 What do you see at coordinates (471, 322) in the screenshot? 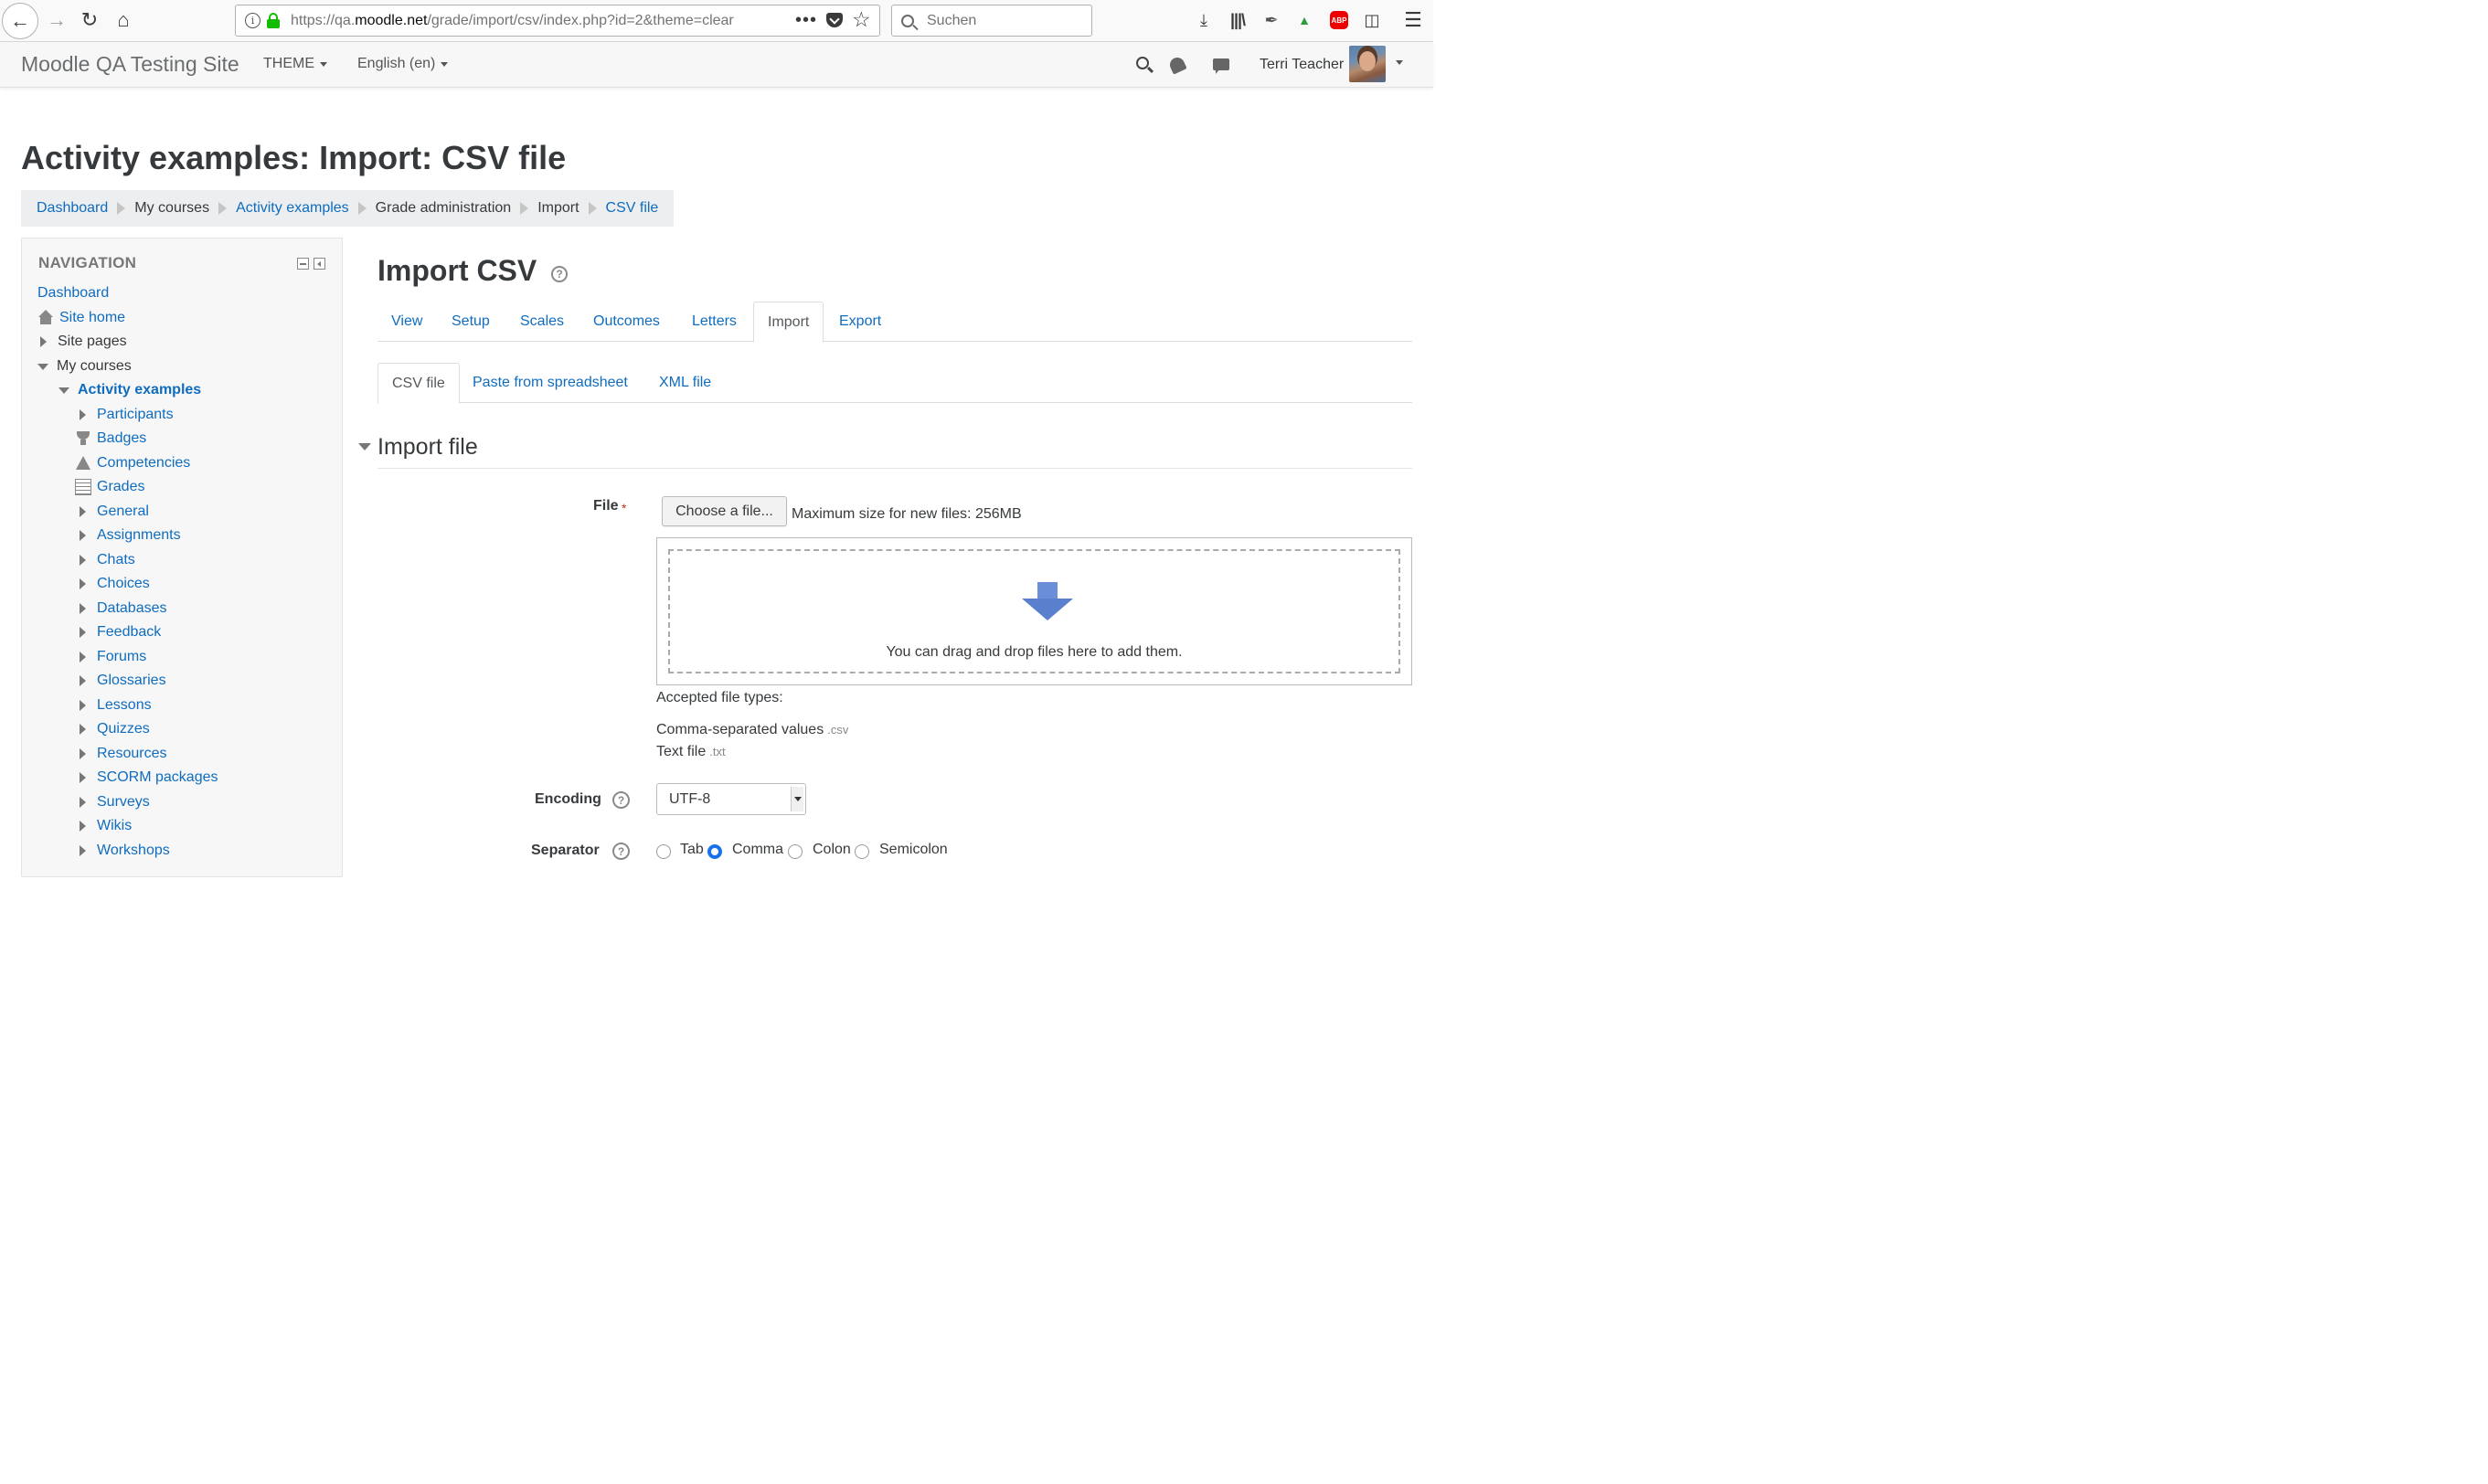
I see `tab-setup: Setup` at bounding box center [471, 322].